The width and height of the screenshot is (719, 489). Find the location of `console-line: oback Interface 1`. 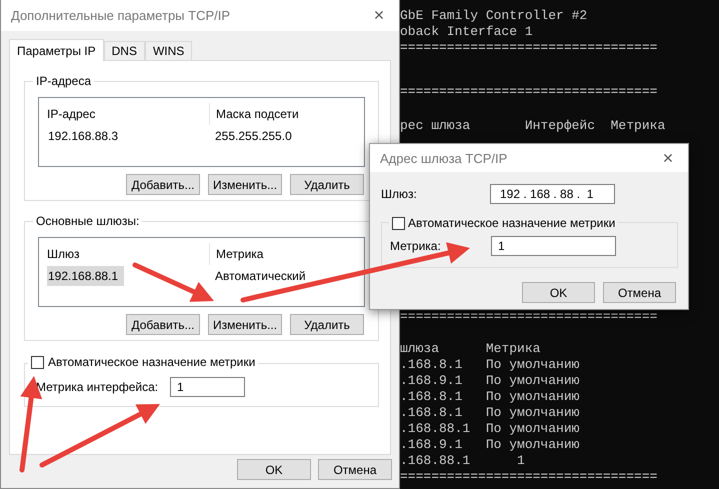

console-line: oback Interface 1 is located at coordinates (466, 31).